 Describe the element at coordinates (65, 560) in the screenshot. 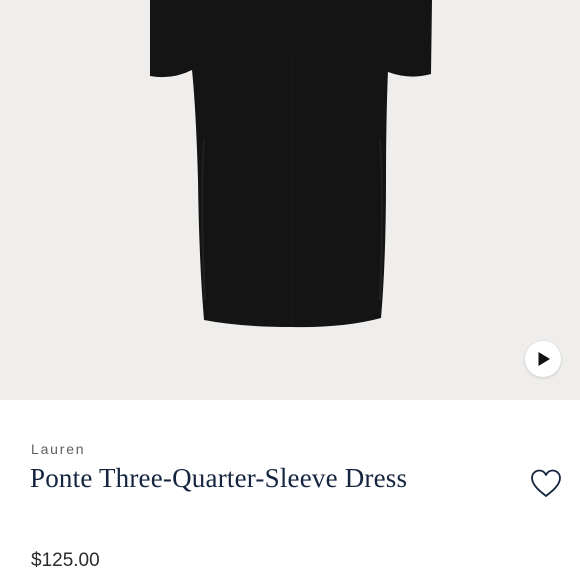

I see `product-price: $125.00` at that location.